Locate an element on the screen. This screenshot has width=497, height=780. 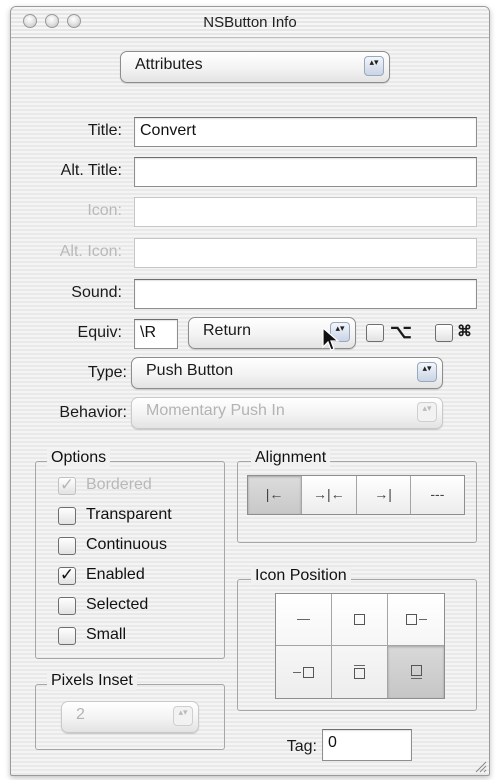
alignment-group-title: Alignment is located at coordinates (291, 458).